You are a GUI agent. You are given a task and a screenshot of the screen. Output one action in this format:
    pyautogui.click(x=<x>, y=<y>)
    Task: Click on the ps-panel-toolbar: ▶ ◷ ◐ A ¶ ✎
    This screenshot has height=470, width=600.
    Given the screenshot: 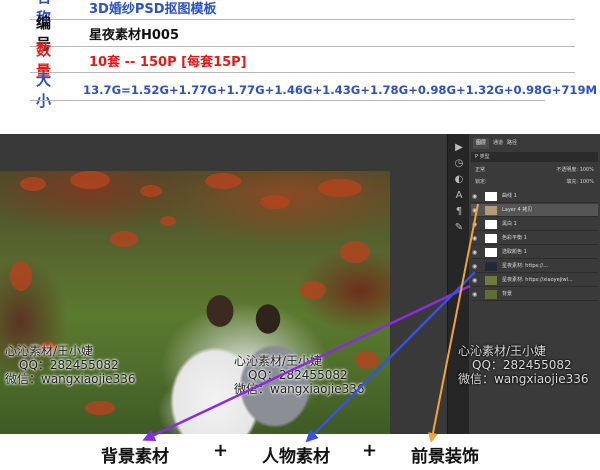 What is the action you would take?
    pyautogui.click(x=458, y=284)
    